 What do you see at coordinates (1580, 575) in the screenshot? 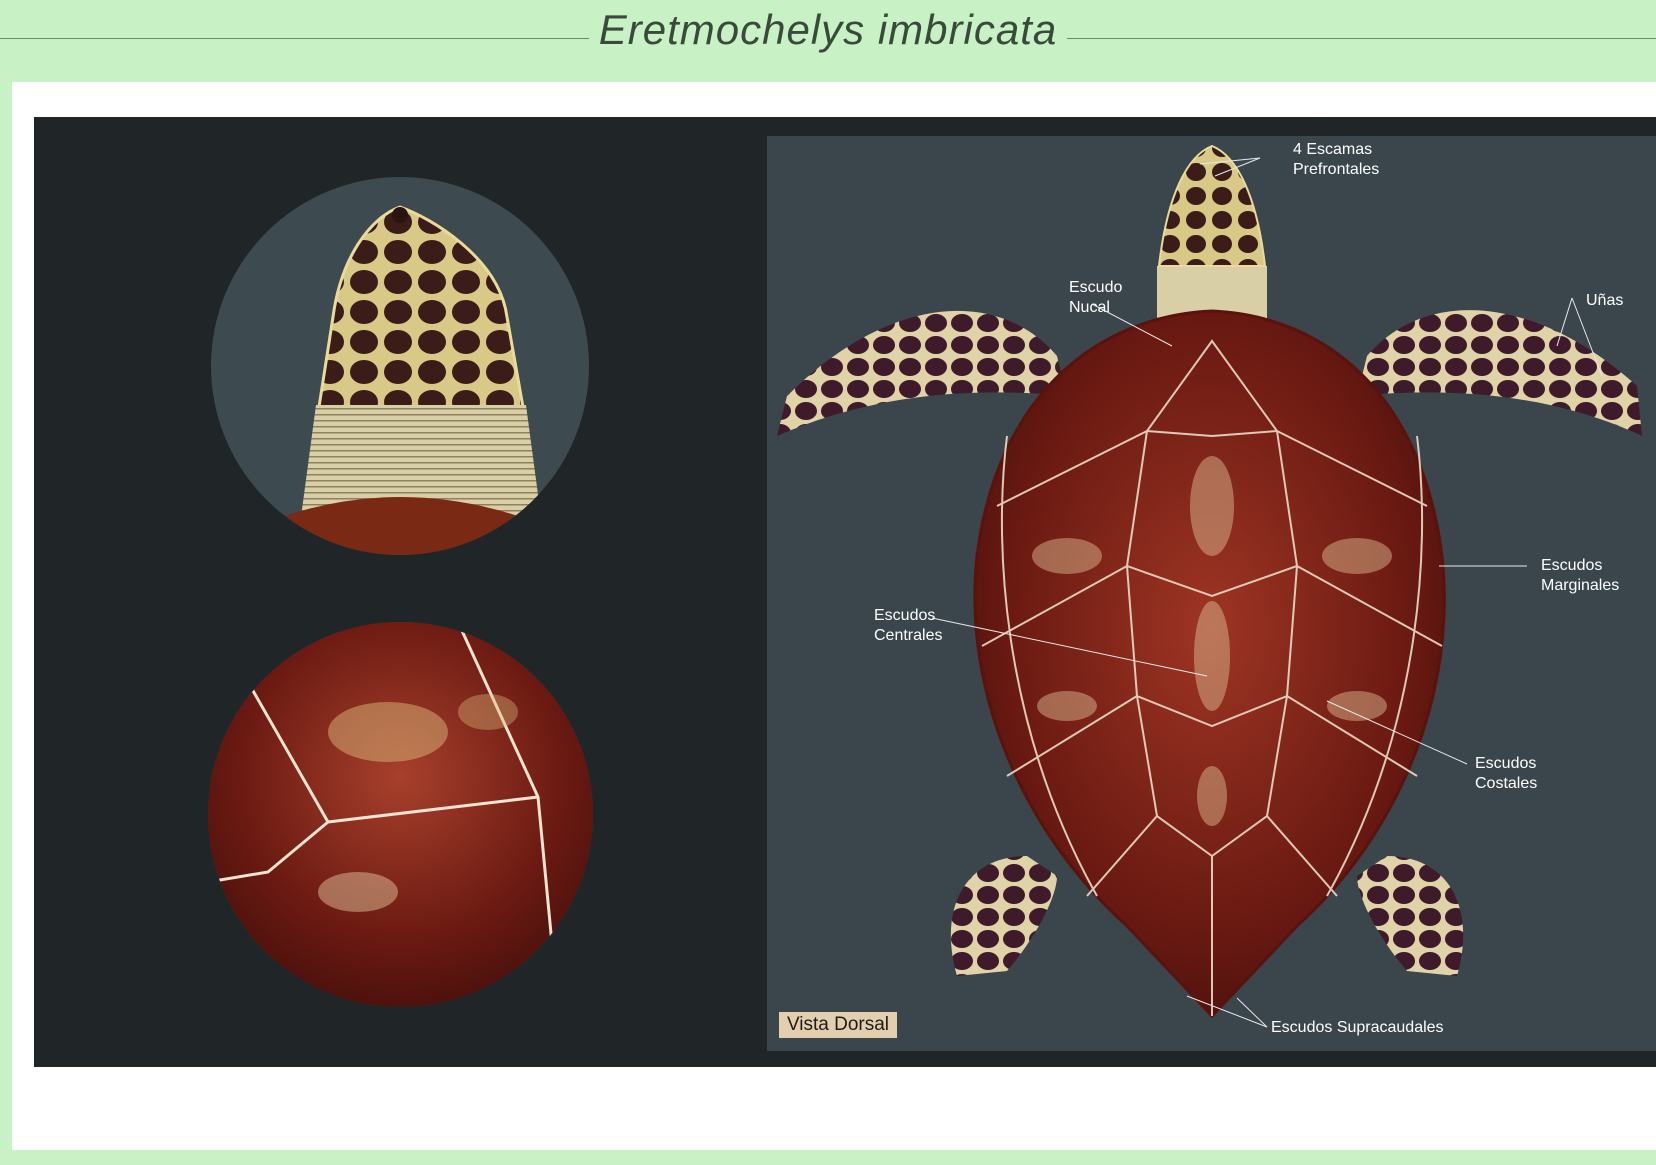
I see `label-marginal-scutes: Escudos Marginales` at bounding box center [1580, 575].